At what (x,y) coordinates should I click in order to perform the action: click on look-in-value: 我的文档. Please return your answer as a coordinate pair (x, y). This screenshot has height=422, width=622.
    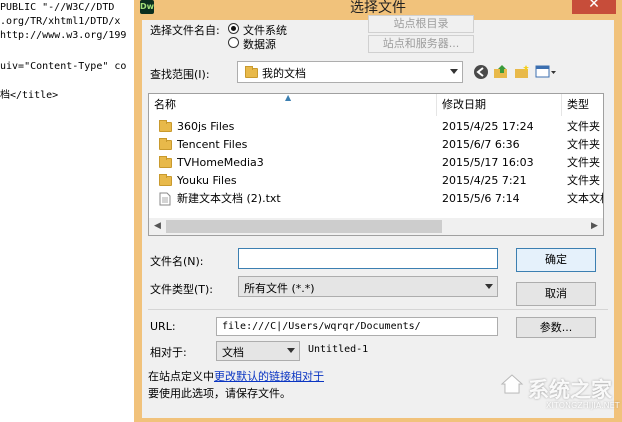
    Looking at the image, I should click on (284, 73).